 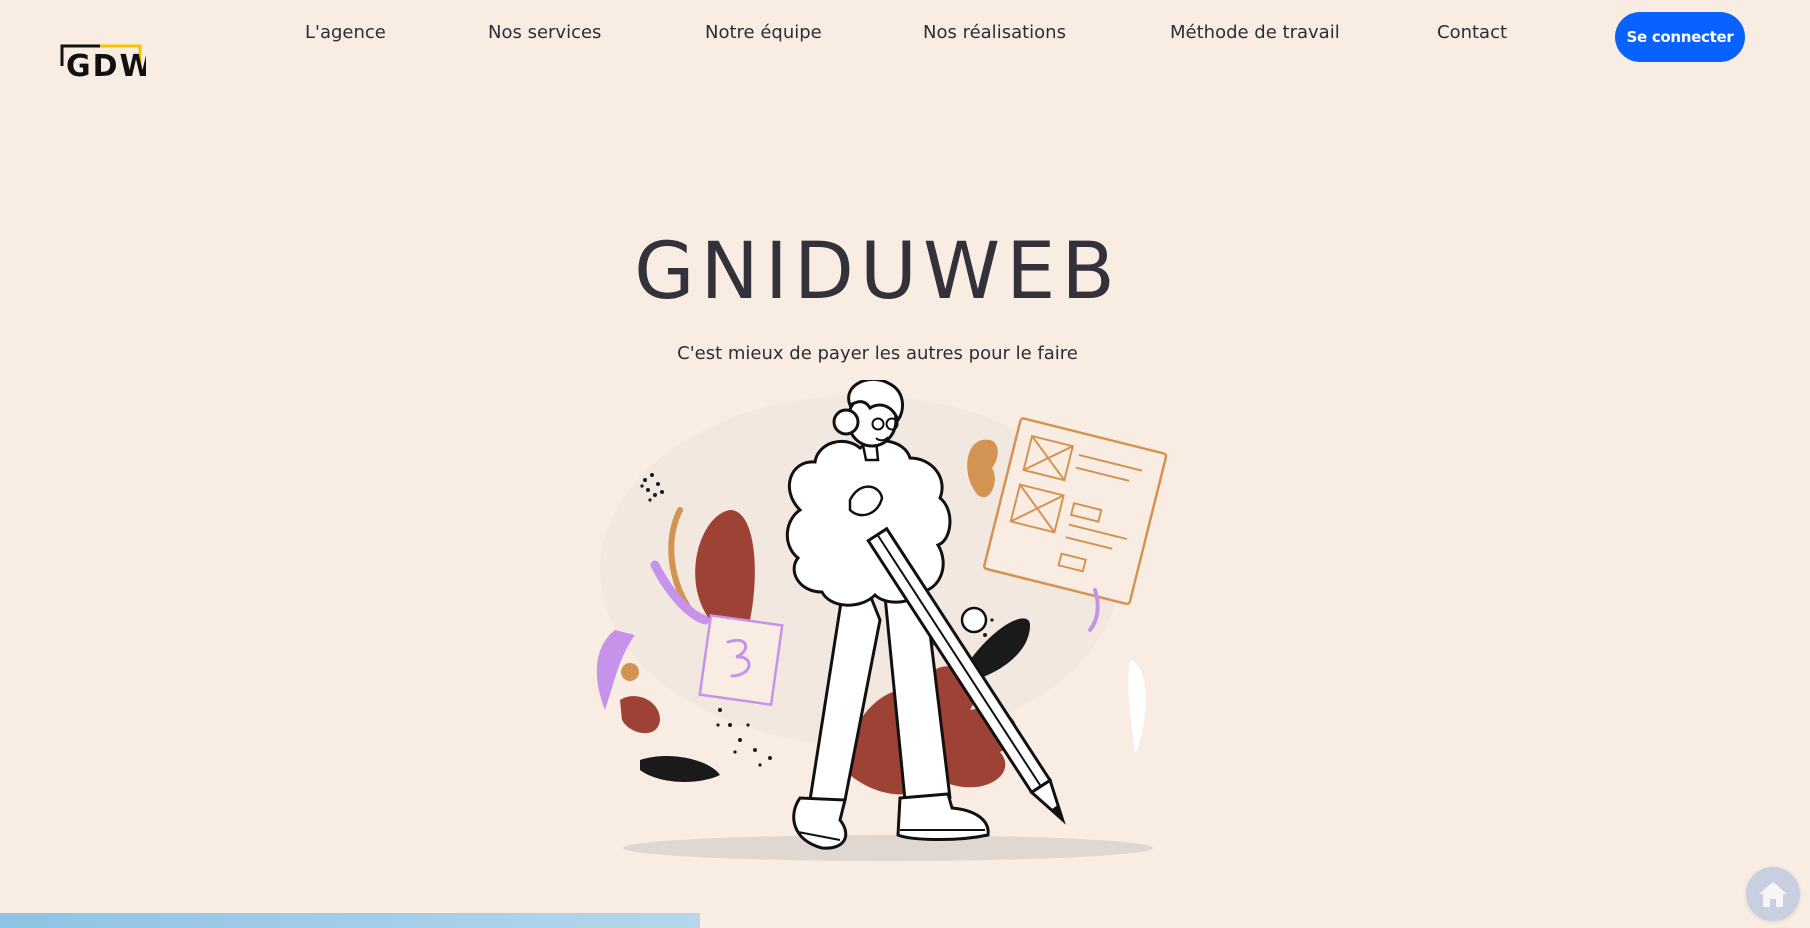 I want to click on nav-item-methode: Méthode de travail, so click(x=1255, y=33).